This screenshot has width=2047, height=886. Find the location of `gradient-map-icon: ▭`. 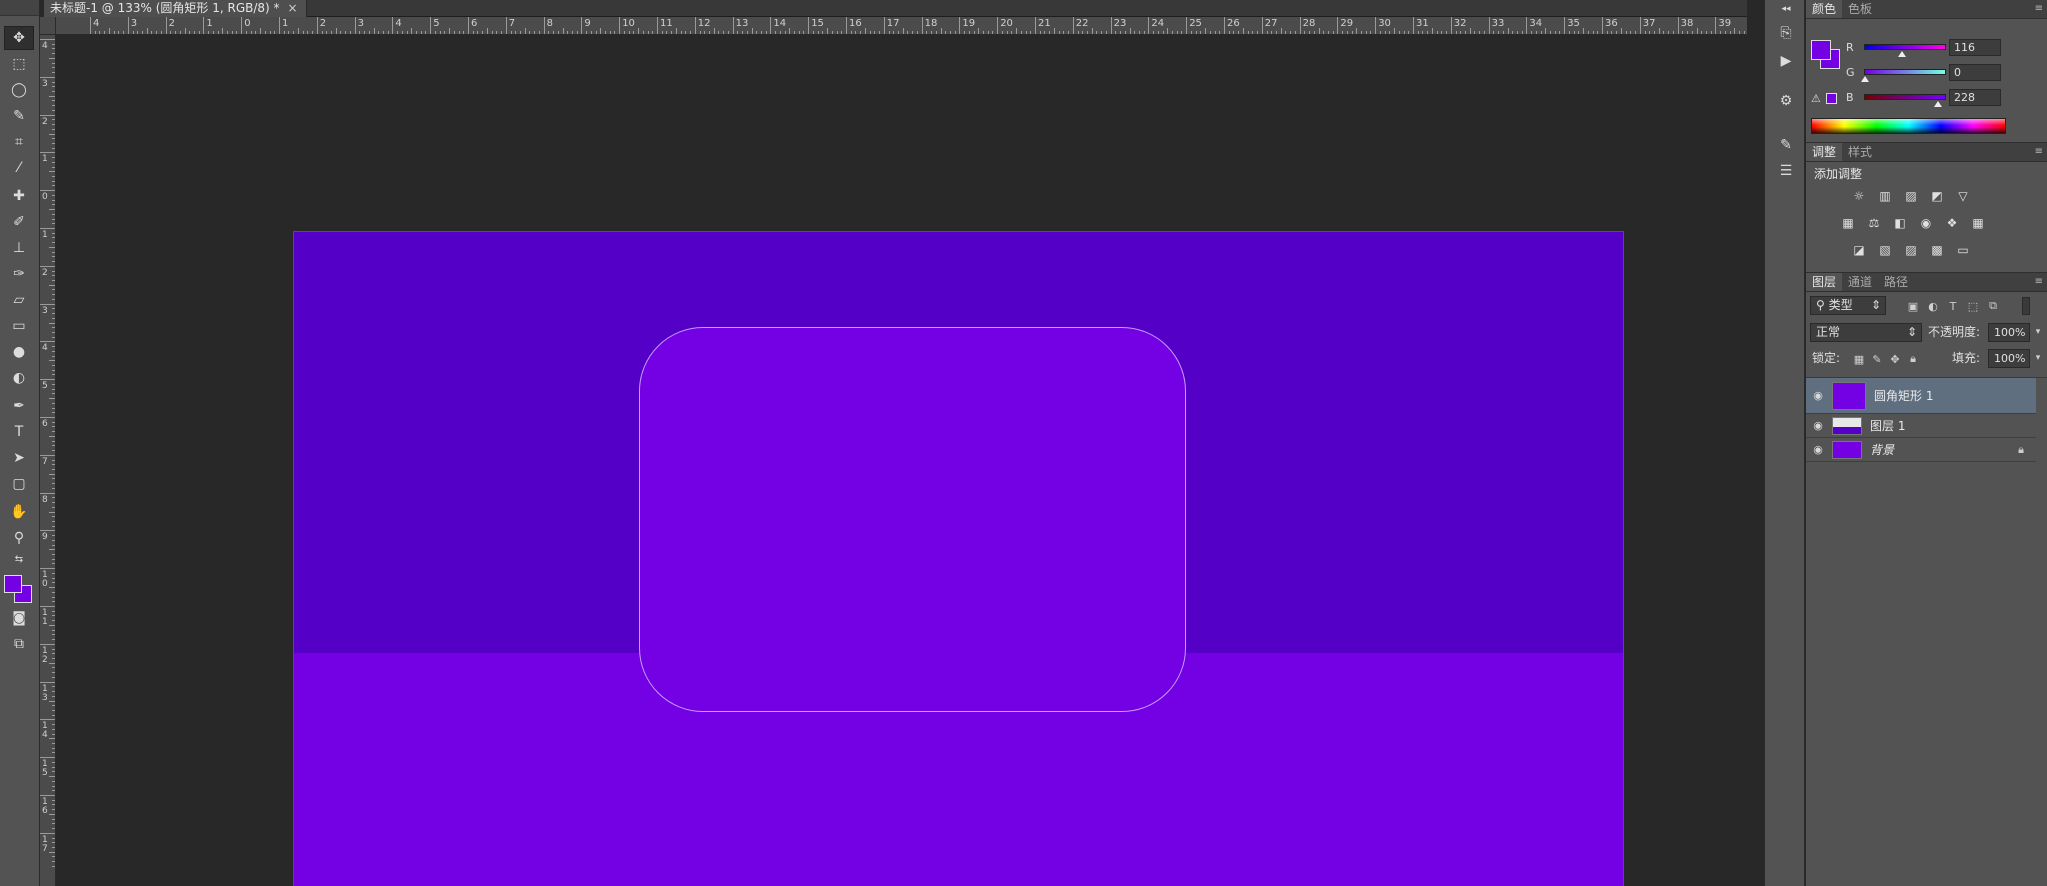

gradient-map-icon: ▭ is located at coordinates (1963, 250).